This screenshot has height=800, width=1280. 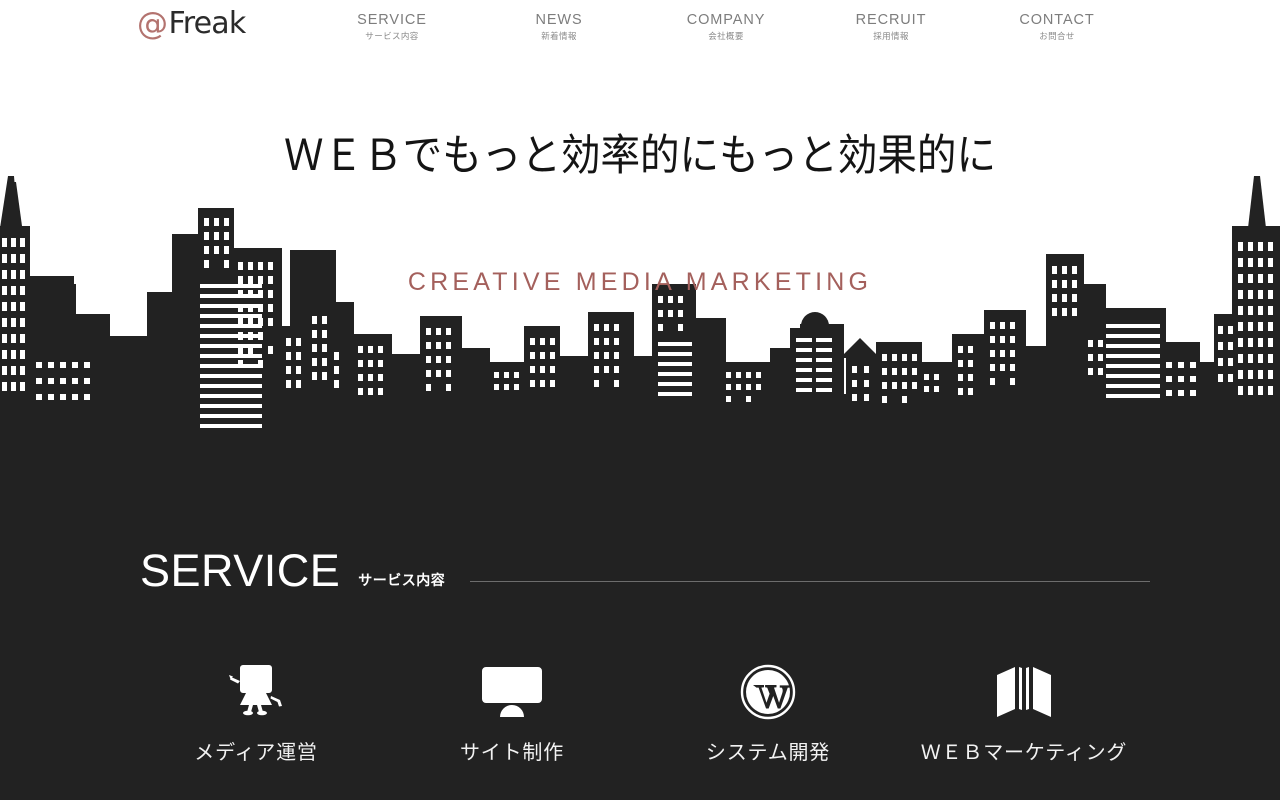 What do you see at coordinates (640, 282) in the screenshot?
I see `hero-subheadline: CREATIVE MEDIA MARKETING` at bounding box center [640, 282].